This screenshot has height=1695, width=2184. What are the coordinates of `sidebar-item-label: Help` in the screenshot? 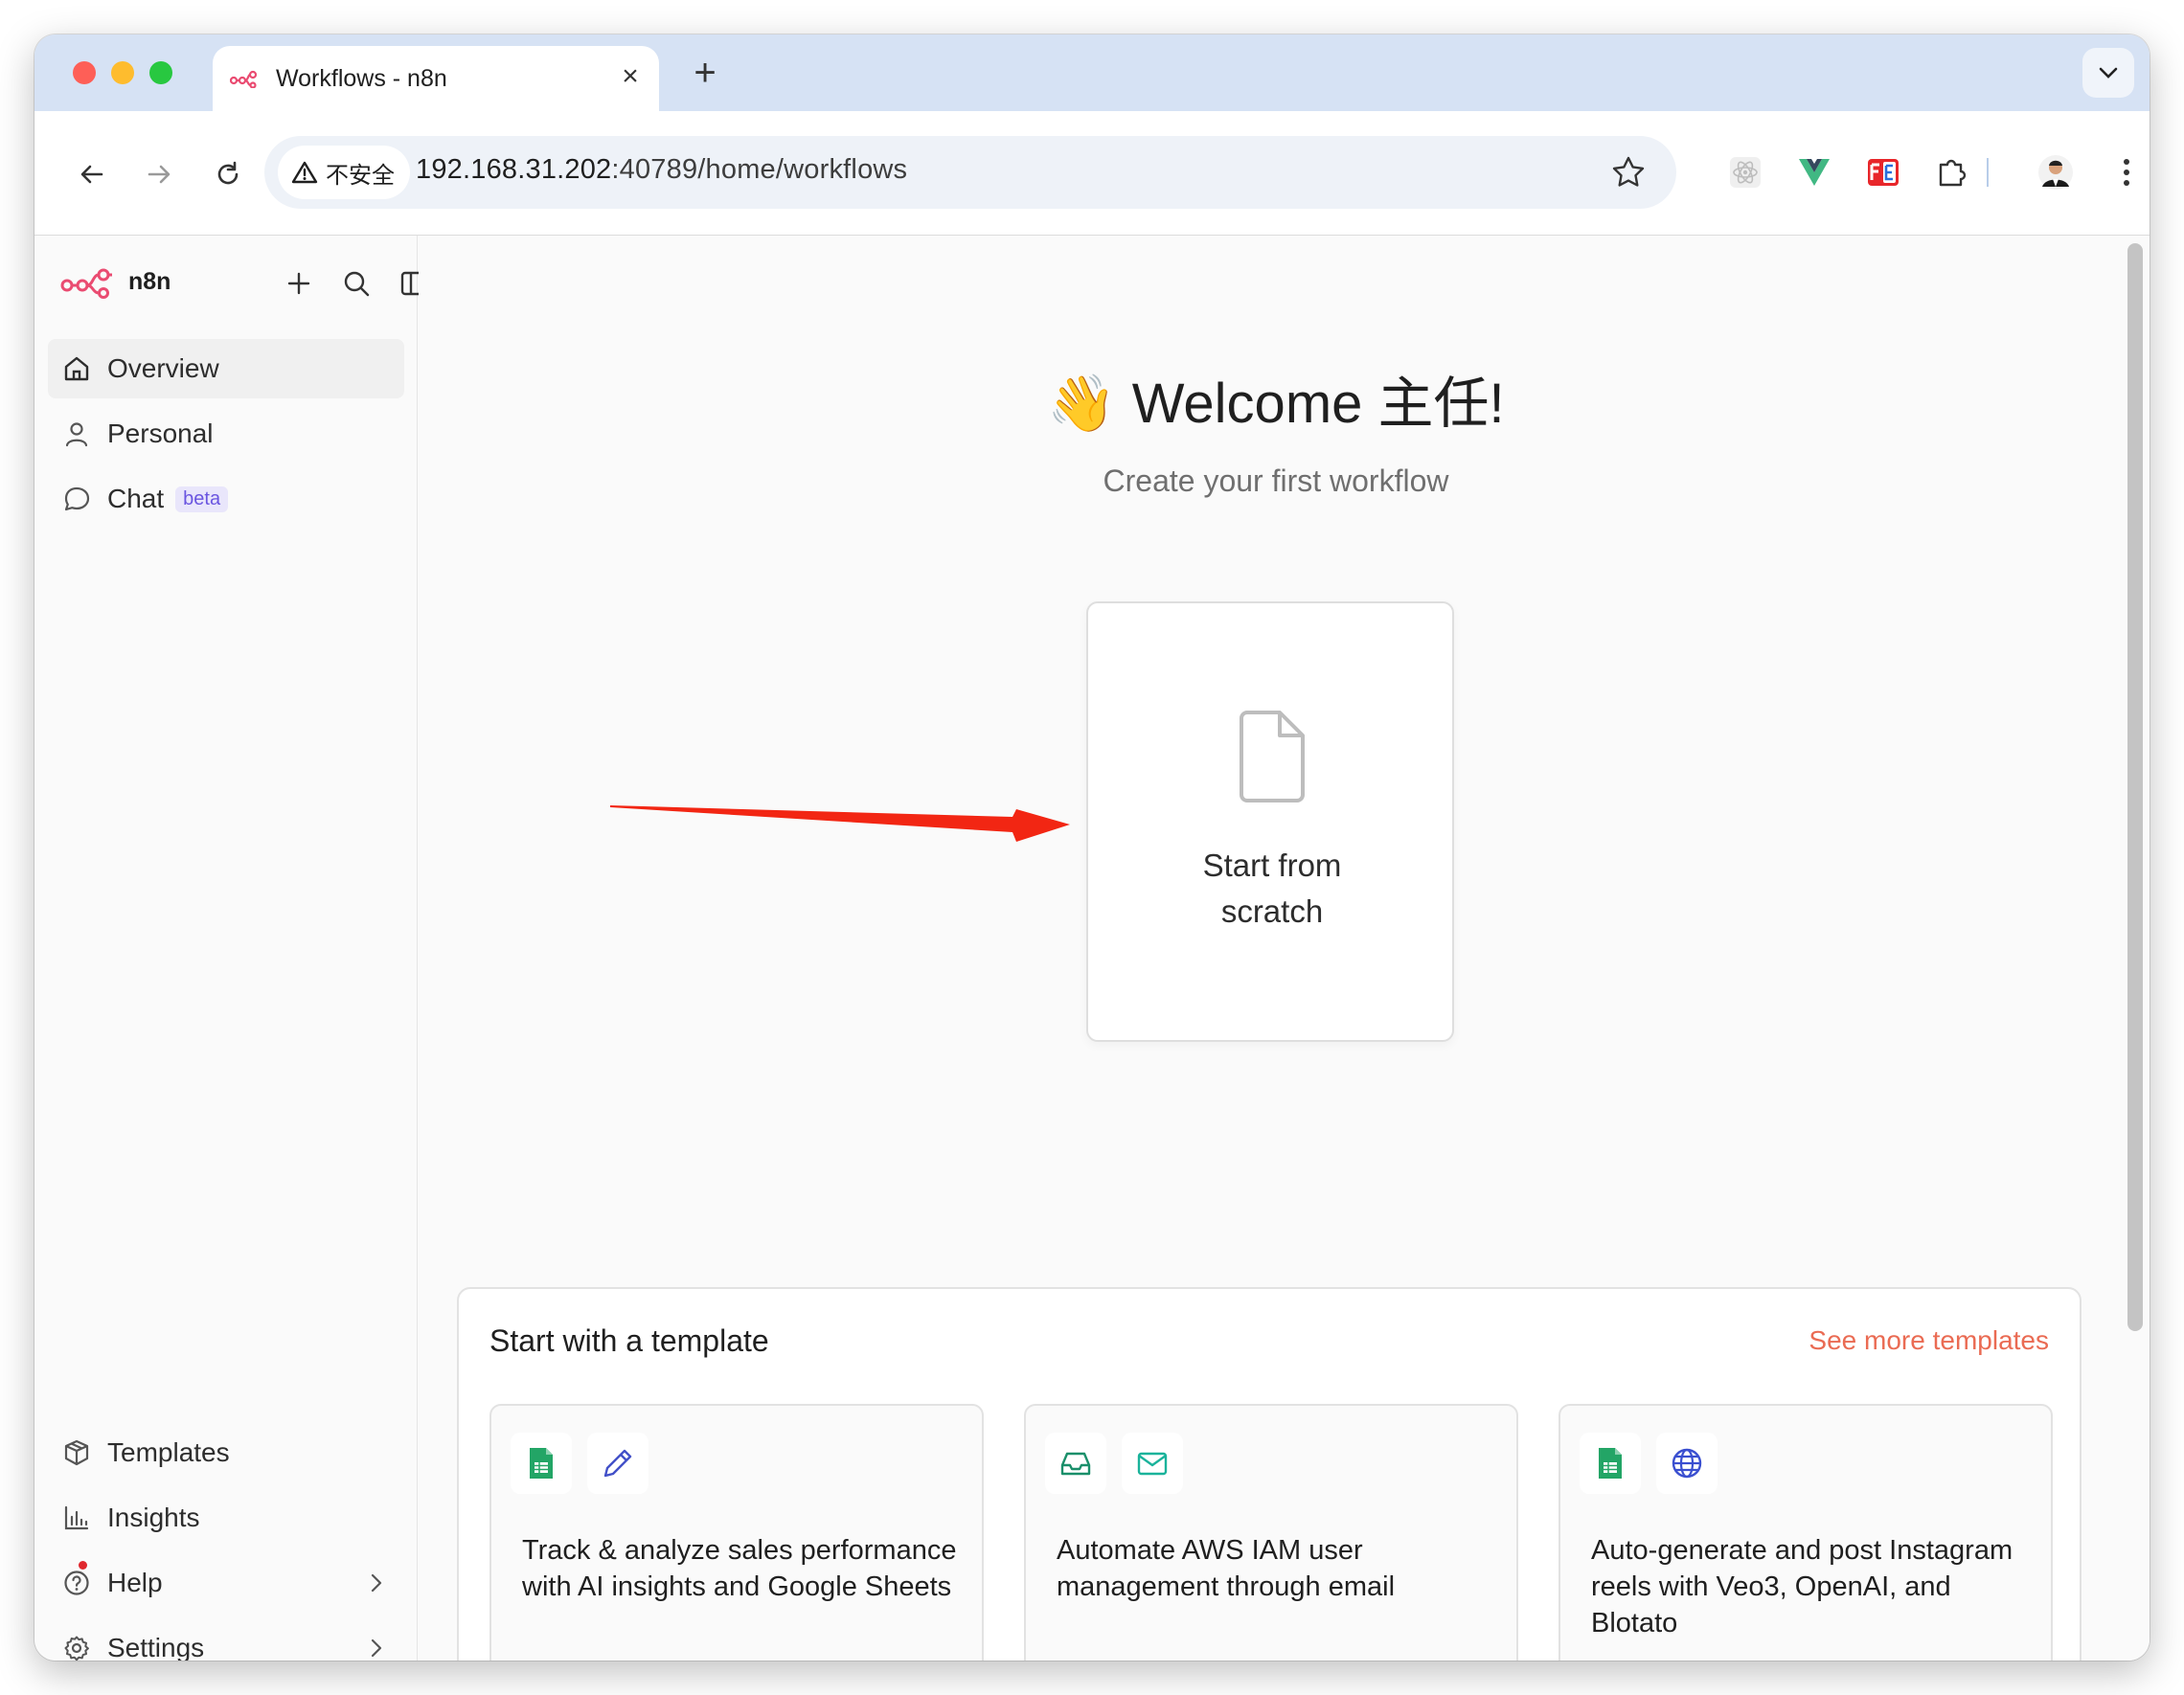 It's located at (135, 1583).